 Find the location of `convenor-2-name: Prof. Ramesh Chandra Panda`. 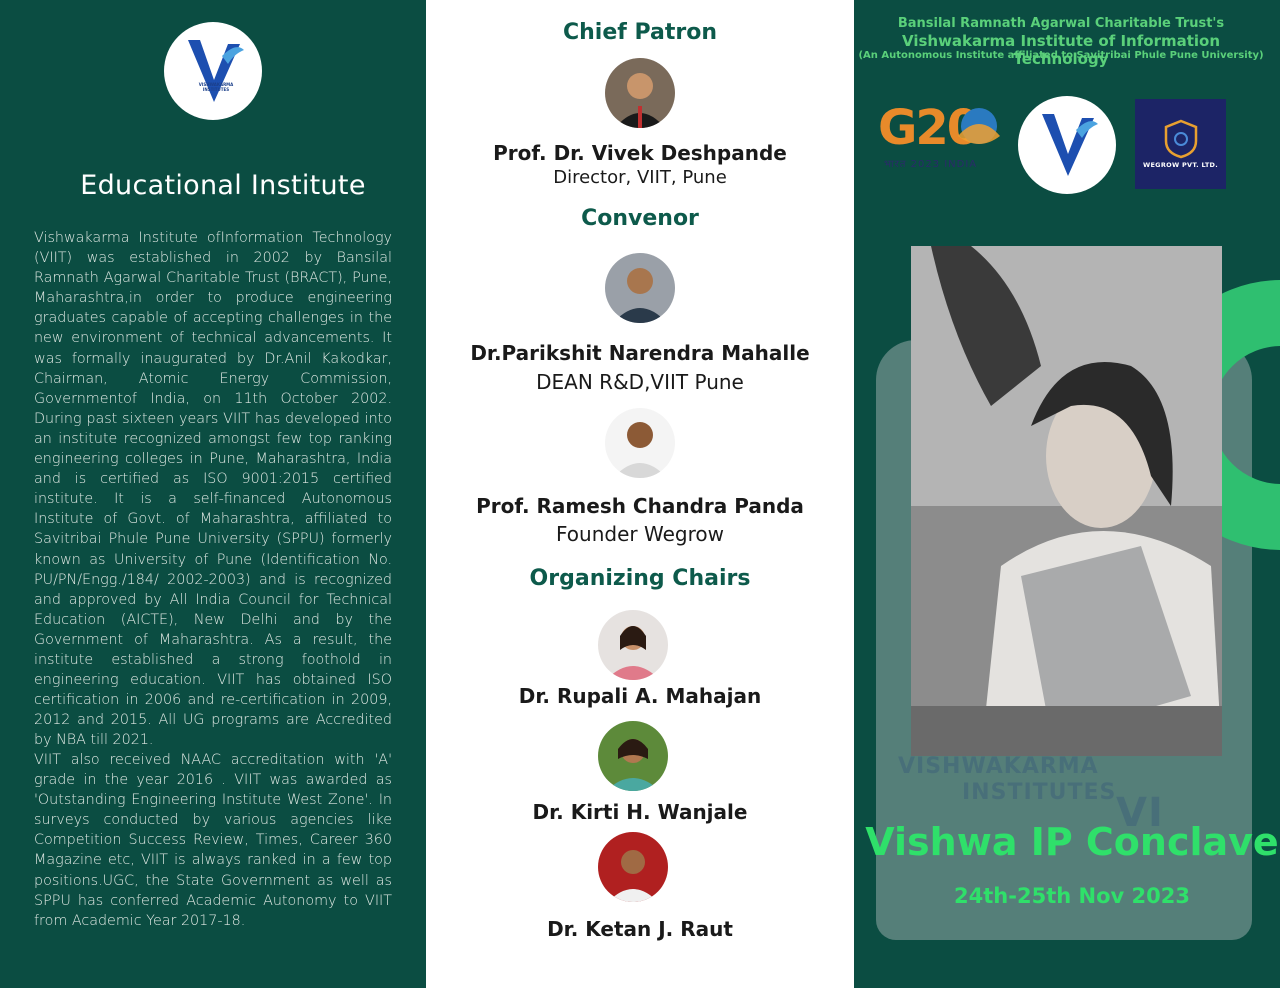

convenor-2-name: Prof. Ramesh Chandra Panda is located at coordinates (640, 506).